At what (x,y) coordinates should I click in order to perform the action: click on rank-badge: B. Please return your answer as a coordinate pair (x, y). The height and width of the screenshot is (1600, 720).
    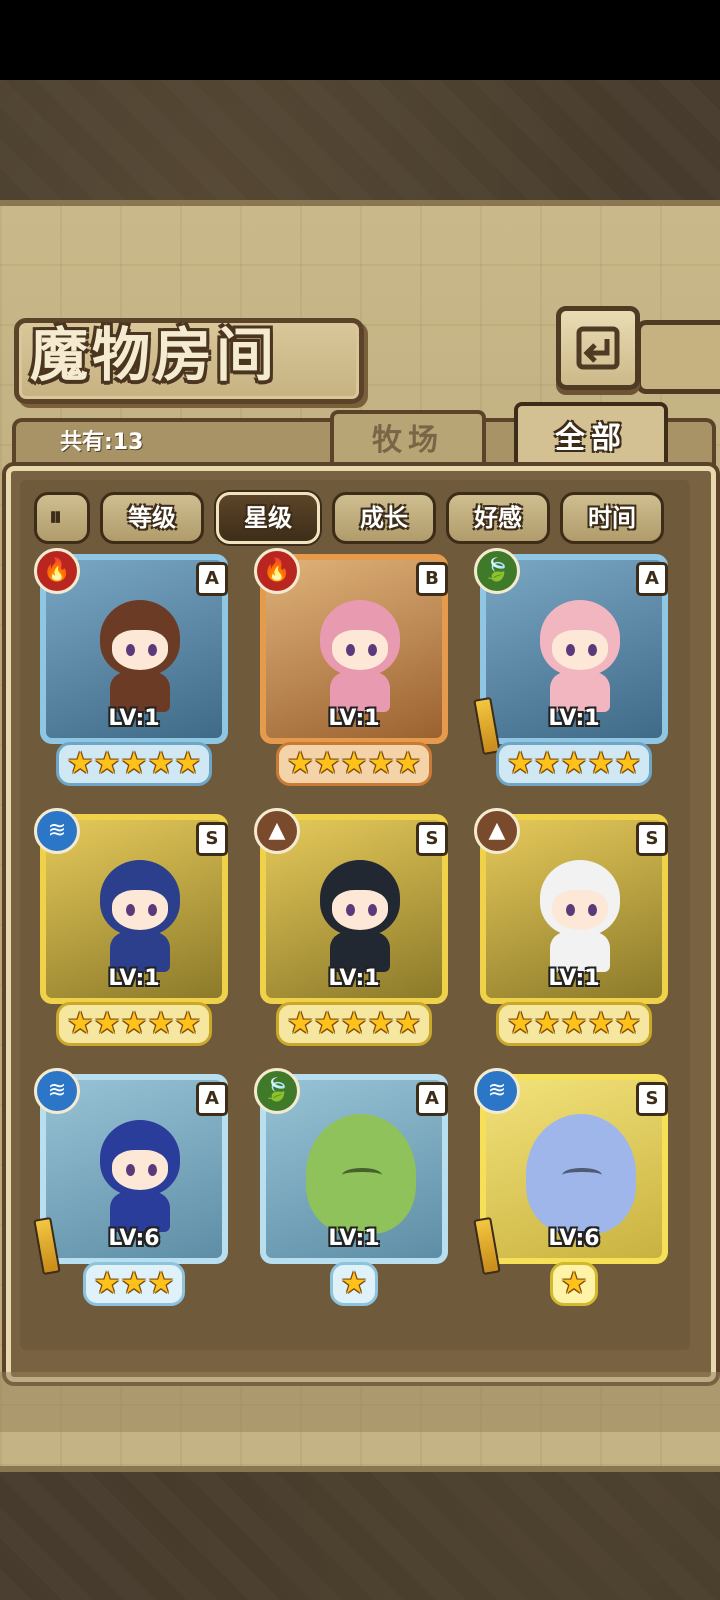
    Looking at the image, I should click on (432, 579).